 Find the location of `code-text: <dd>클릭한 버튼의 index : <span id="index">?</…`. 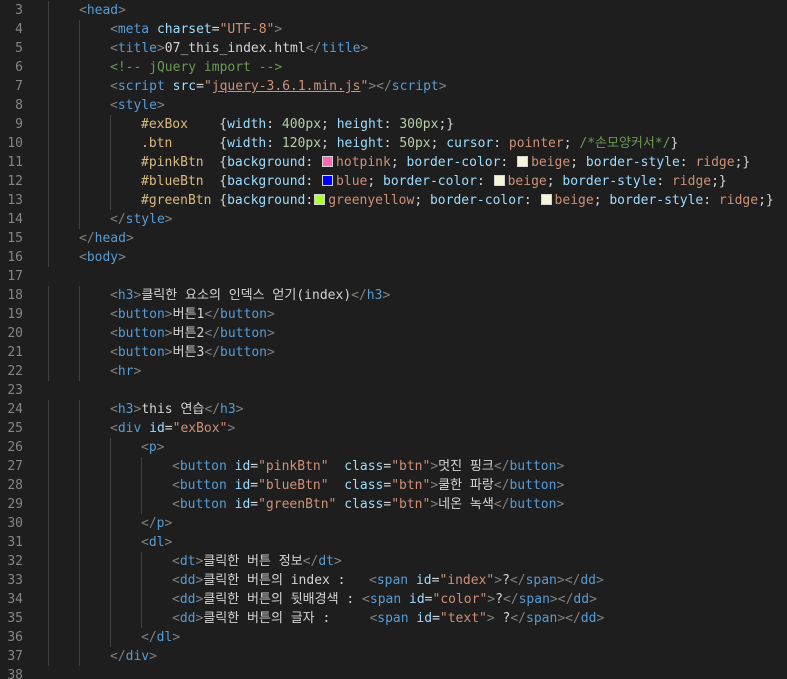

code-text: <dd>클릭한 버튼의 index : <span id="index">?</… is located at coordinates (388, 580).